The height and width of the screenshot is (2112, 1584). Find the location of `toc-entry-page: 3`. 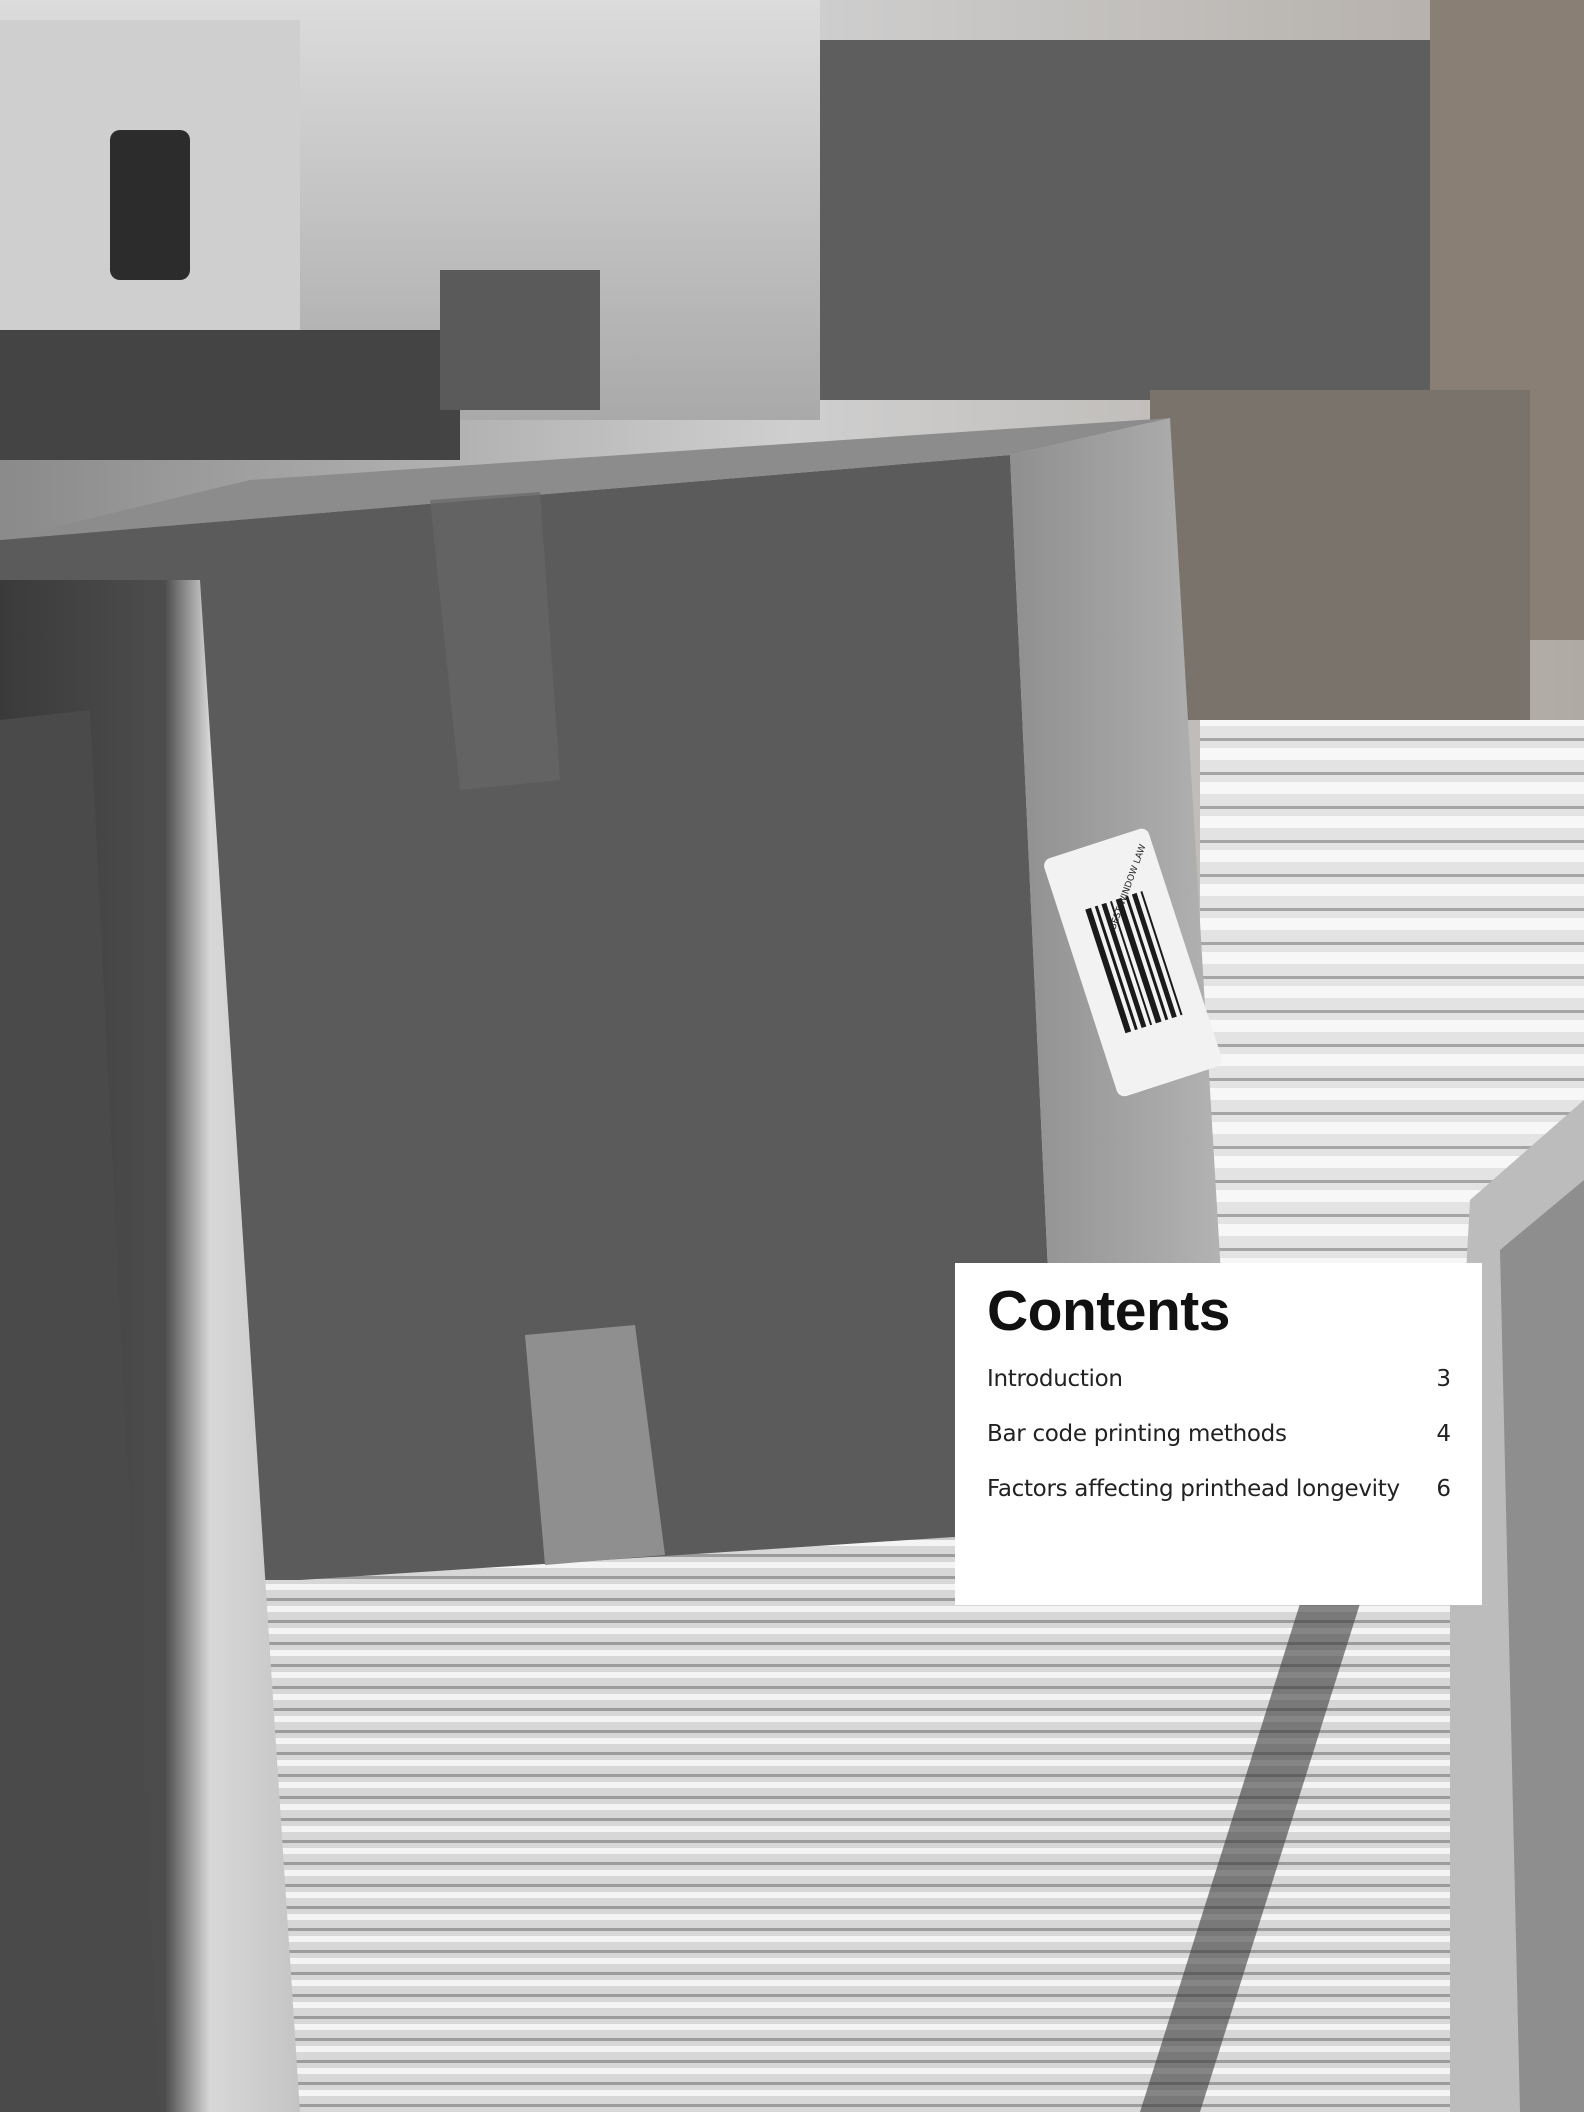

toc-entry-page: 3 is located at coordinates (1443, 1379).